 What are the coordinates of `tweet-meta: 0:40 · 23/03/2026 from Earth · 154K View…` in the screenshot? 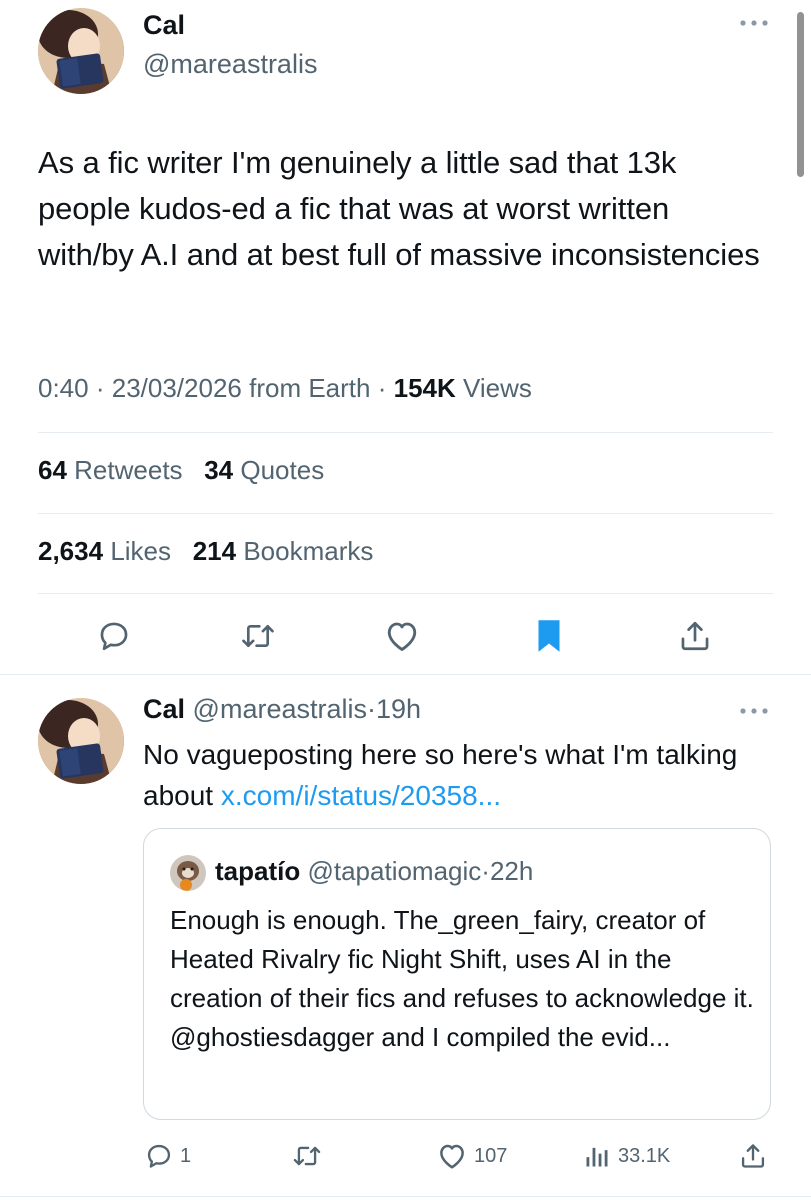 It's located at (285, 388).